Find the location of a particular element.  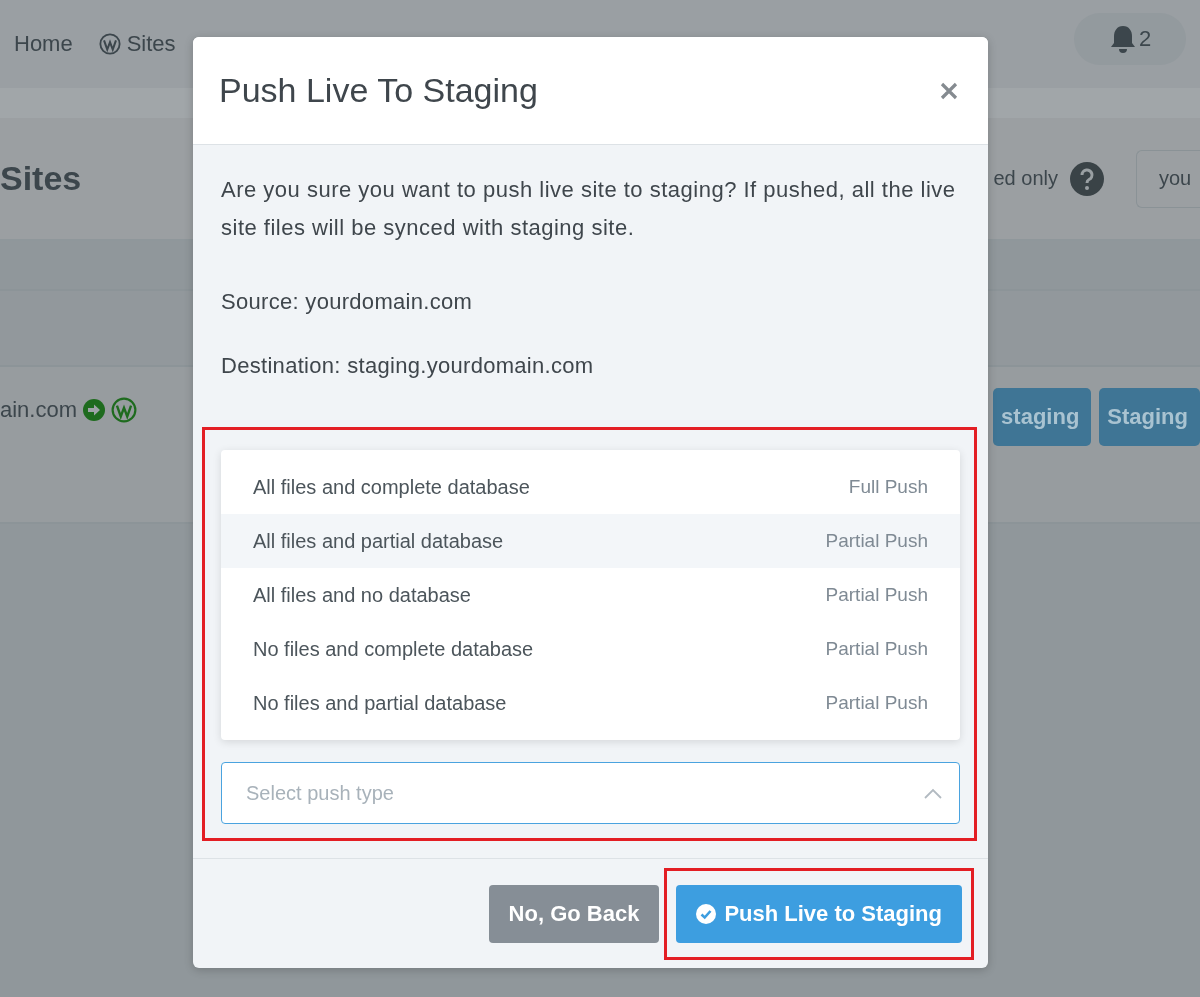

notification-button: 2 is located at coordinates (1130, 39).